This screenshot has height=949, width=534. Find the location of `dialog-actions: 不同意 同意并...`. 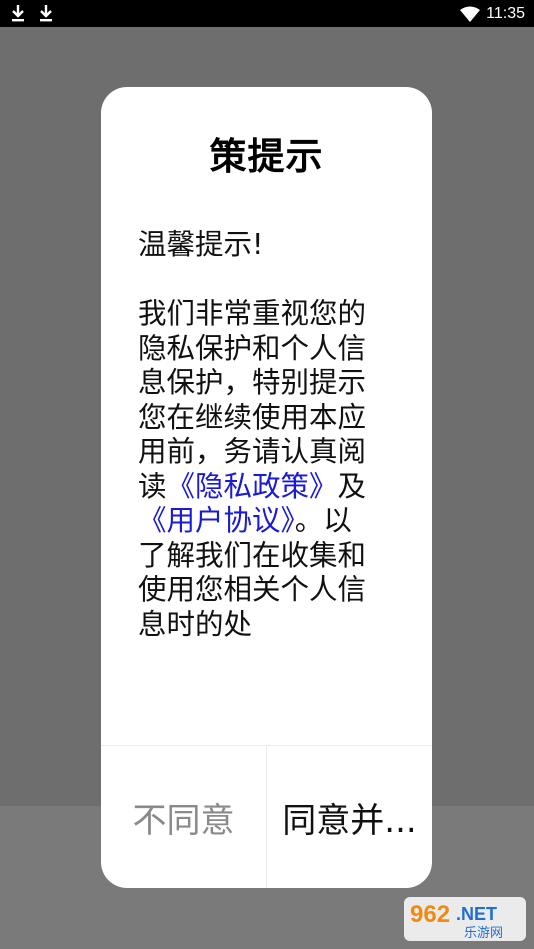

dialog-actions: 不同意 同意并... is located at coordinates (266, 816).